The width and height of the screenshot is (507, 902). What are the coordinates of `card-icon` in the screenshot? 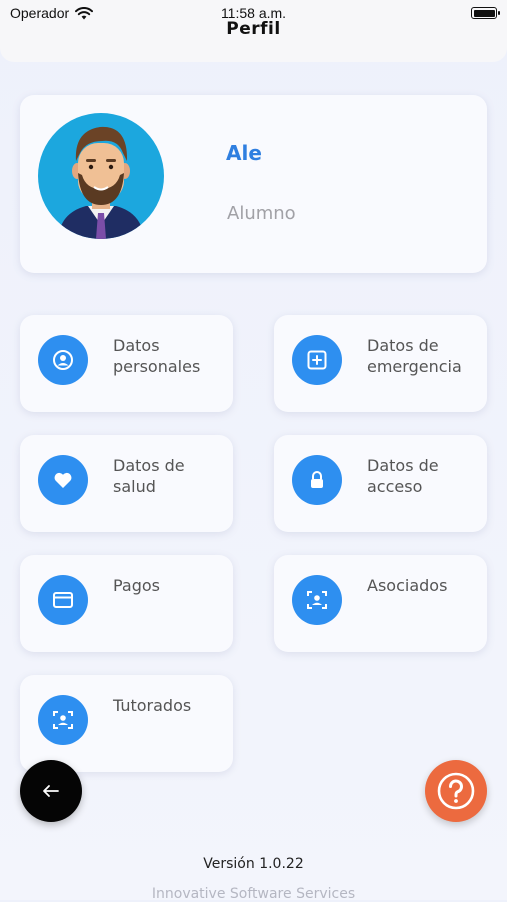 It's located at (63, 600).